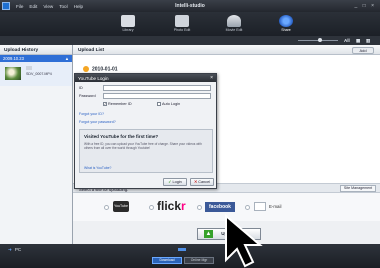 This screenshot has width=380, height=268. I want to click on library-button: Library, so click(128, 25).